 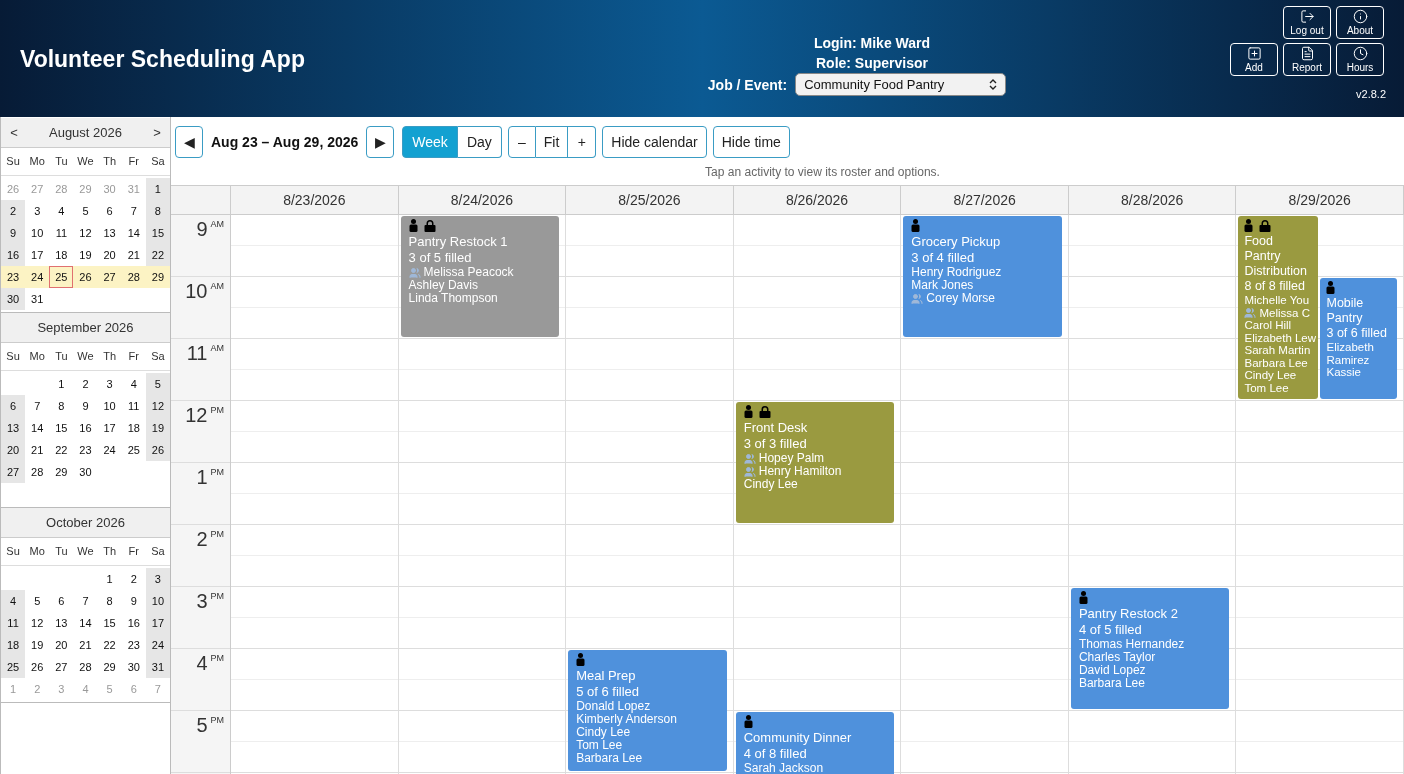 I want to click on header-button: About, so click(x=1360, y=22).